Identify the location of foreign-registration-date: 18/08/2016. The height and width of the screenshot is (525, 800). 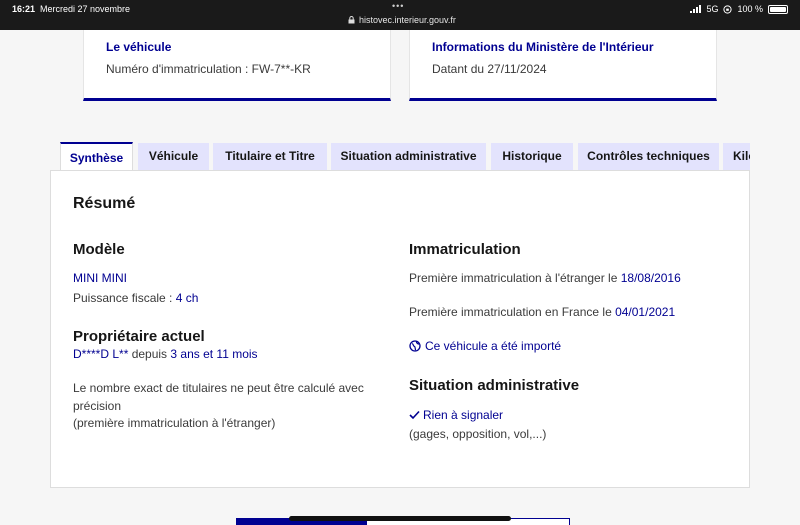
(650, 278).